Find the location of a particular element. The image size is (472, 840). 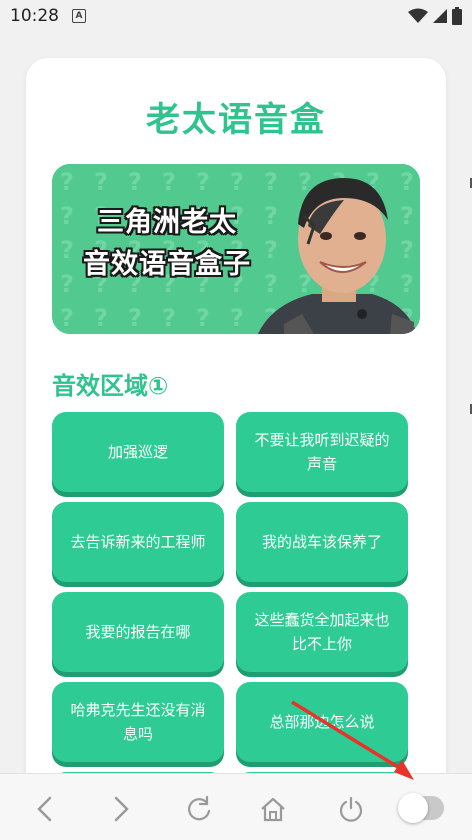

power-button is located at coordinates (351, 809).